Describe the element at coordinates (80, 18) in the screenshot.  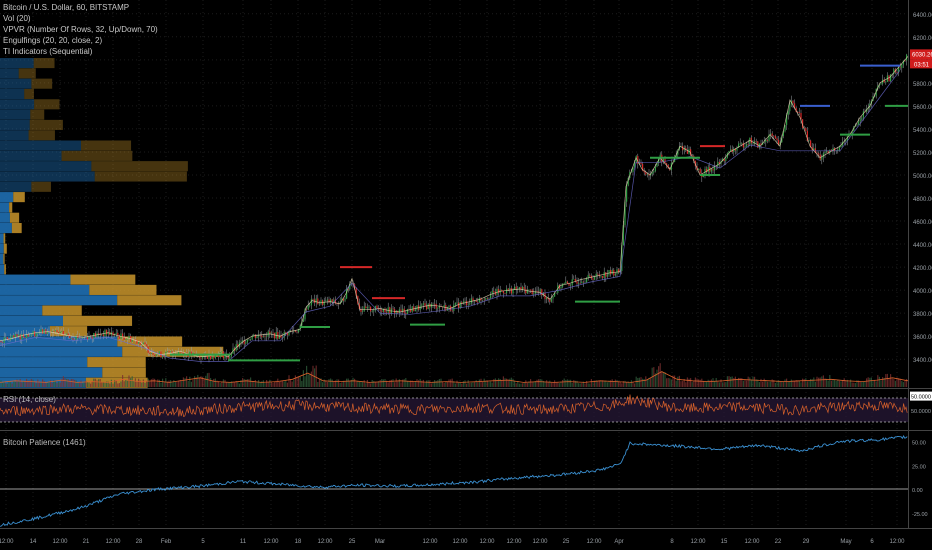
I see `legend-indicator-vol: Vol (20)` at that location.